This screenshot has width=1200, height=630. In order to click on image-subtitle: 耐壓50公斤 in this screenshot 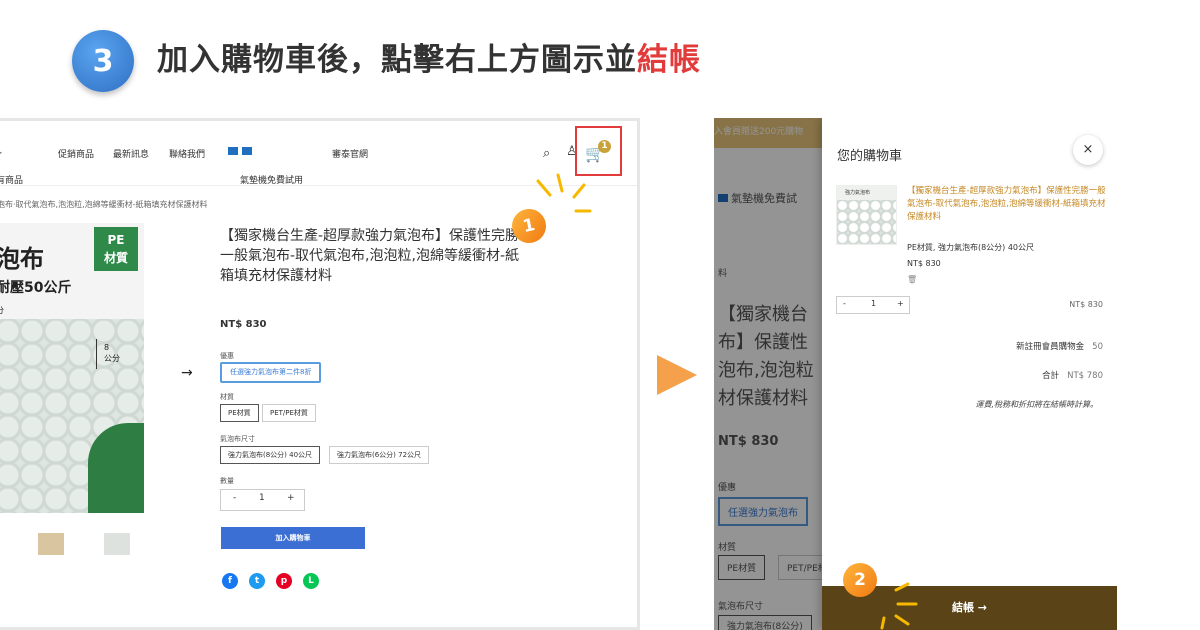, I will do `click(36, 288)`.